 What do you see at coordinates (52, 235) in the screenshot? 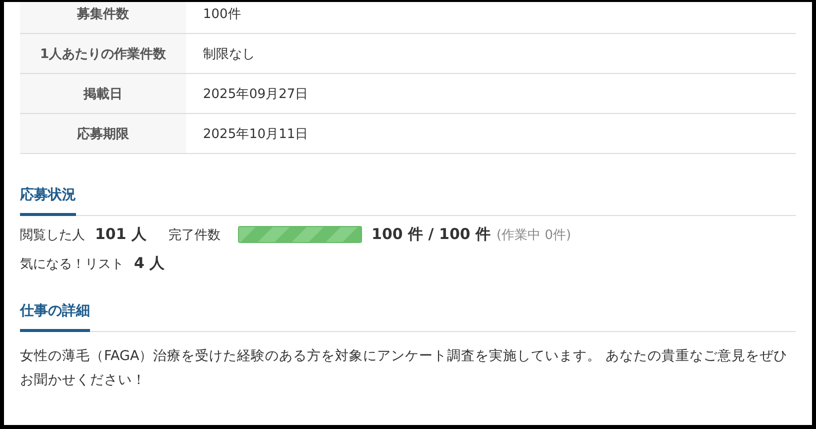
I see `stat-label: 閲覧した人` at bounding box center [52, 235].